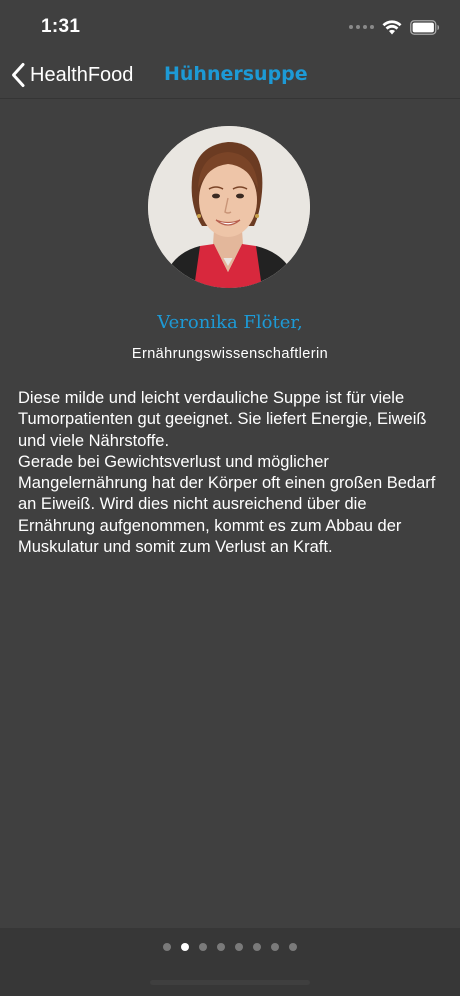 This screenshot has width=460, height=996. What do you see at coordinates (61, 26) in the screenshot?
I see `status-time: 1:31` at bounding box center [61, 26].